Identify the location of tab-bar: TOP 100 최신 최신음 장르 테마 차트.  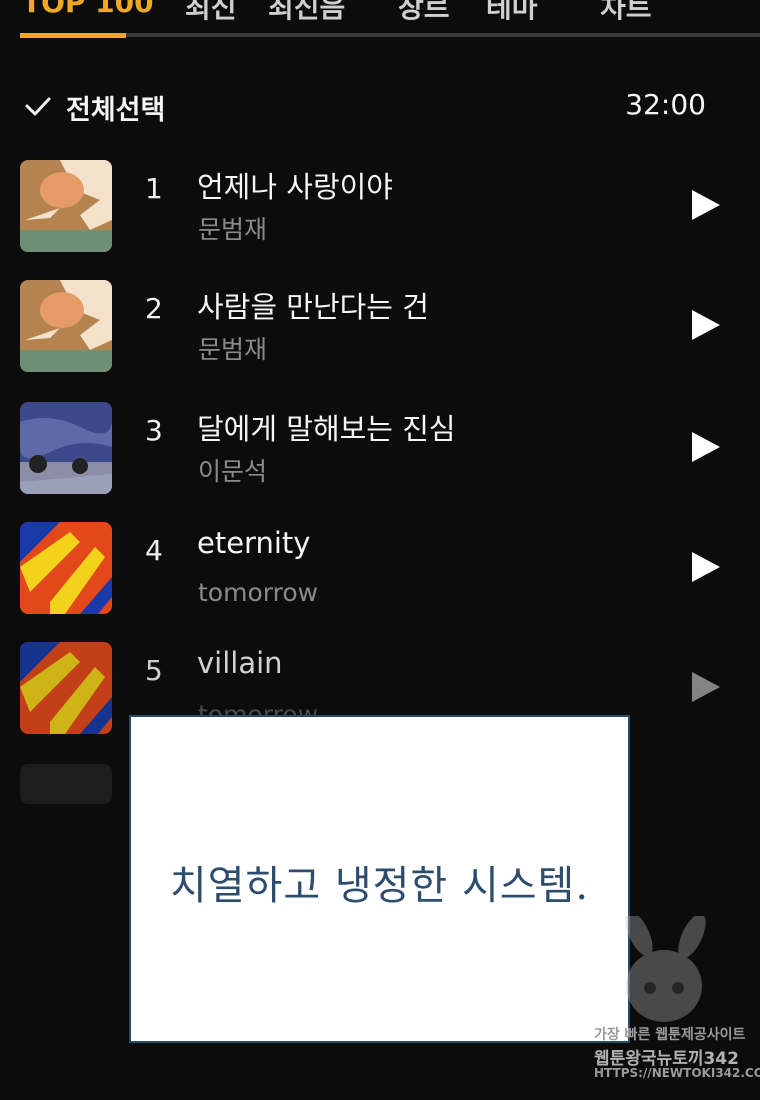
(380, 20).